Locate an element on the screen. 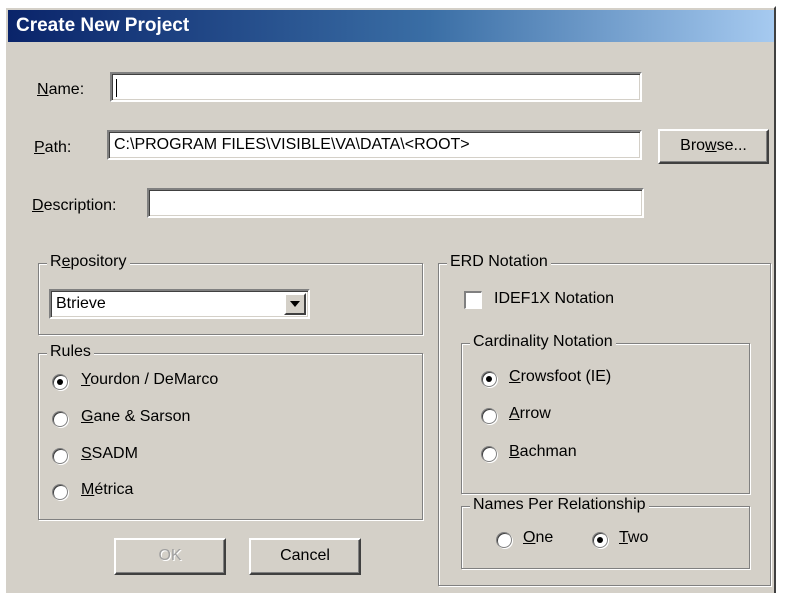 The image size is (785, 593). names-per-relationship-title: Names Per Relationship is located at coordinates (559, 505).